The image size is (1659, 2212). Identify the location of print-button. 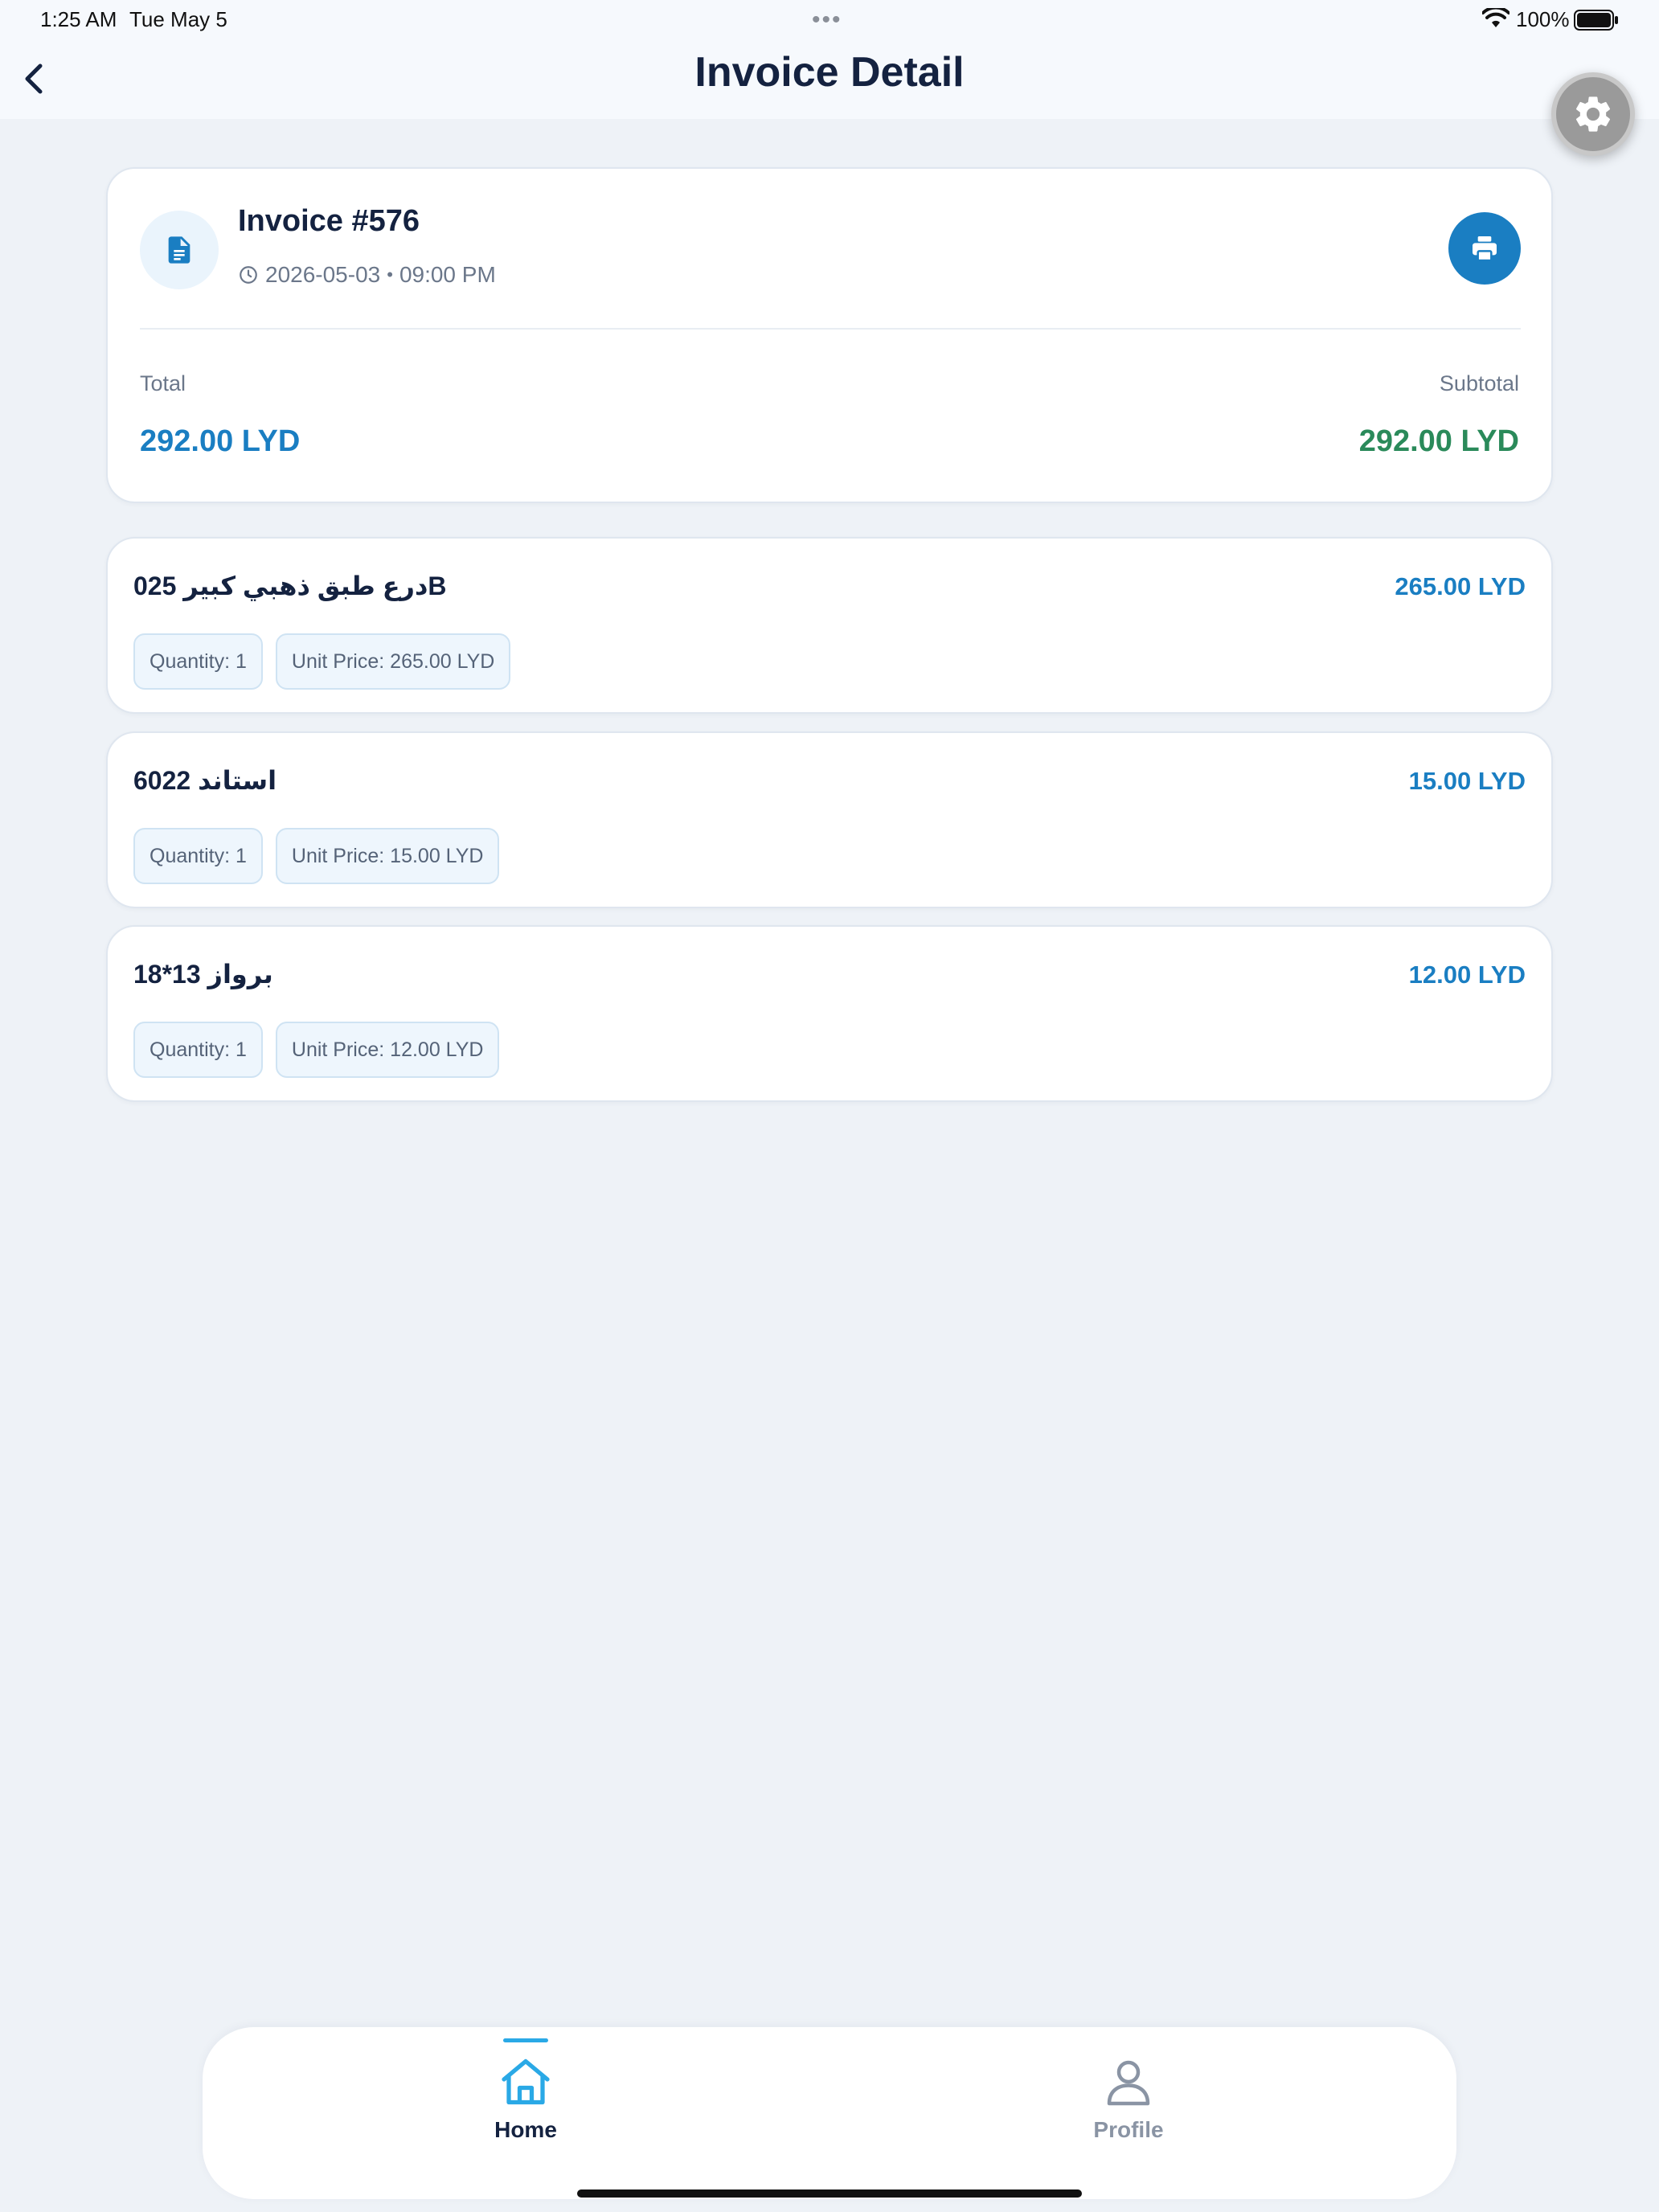
(1484, 248).